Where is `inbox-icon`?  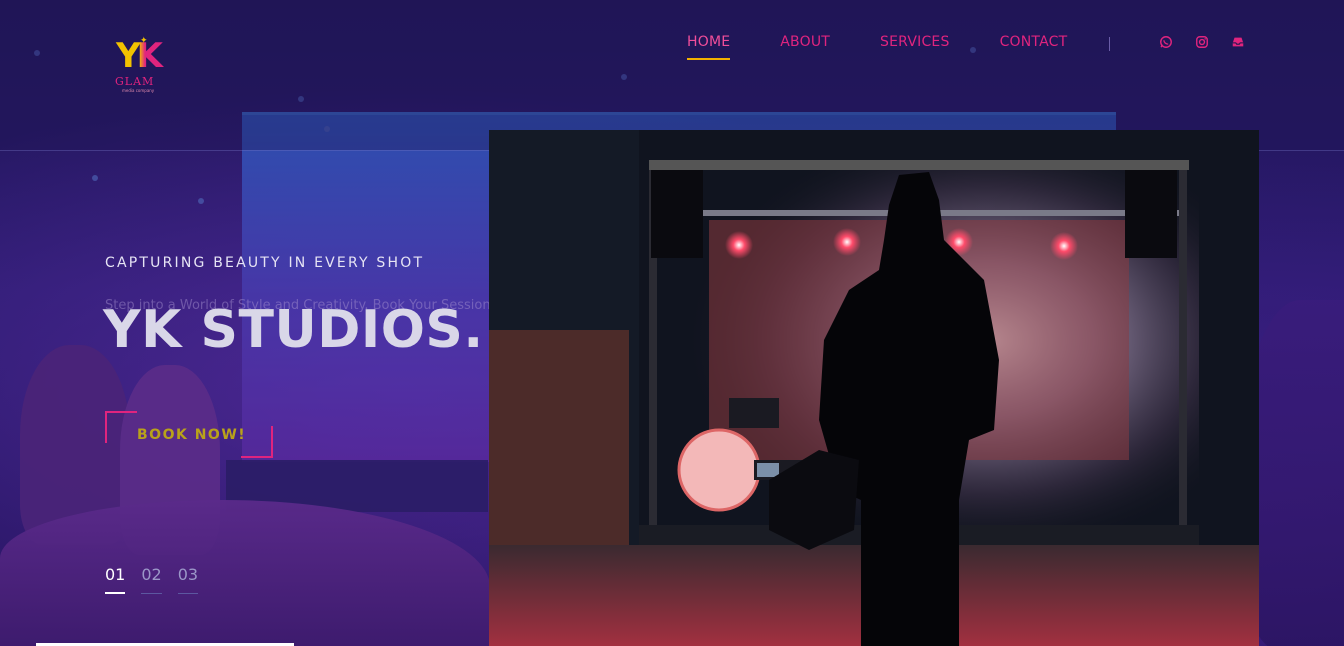 inbox-icon is located at coordinates (1238, 42).